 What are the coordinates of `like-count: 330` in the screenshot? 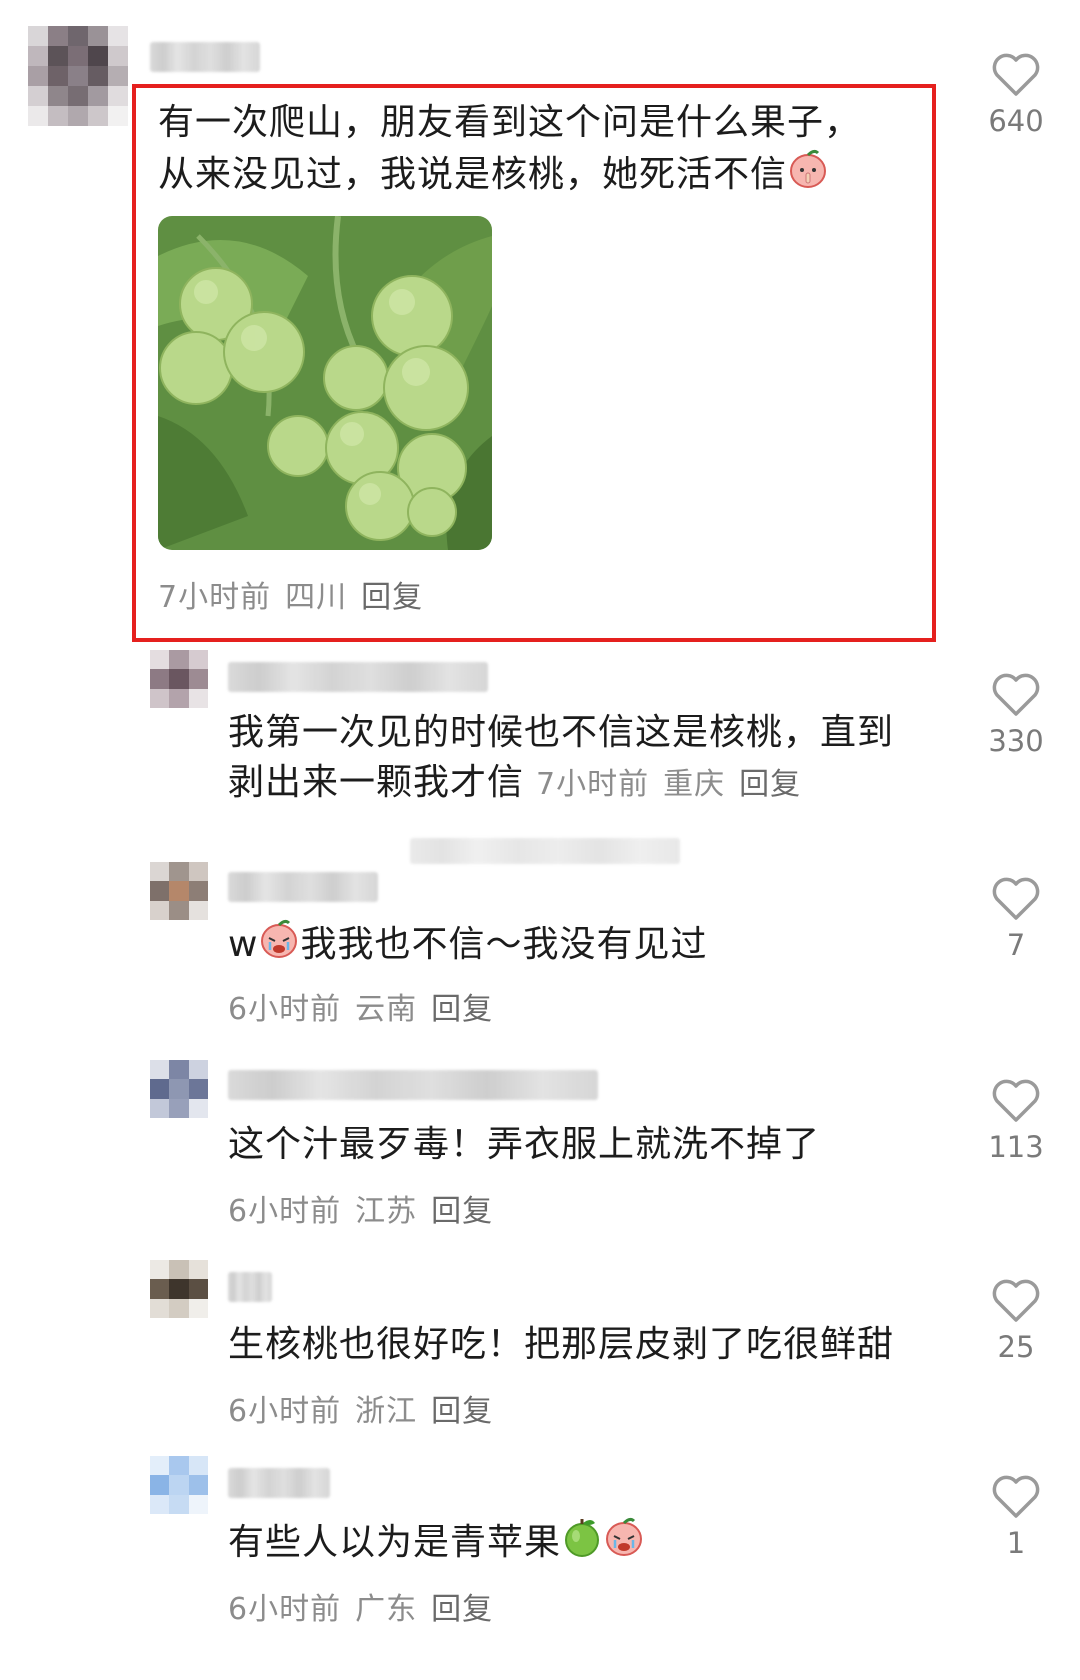 It's located at (1016, 741).